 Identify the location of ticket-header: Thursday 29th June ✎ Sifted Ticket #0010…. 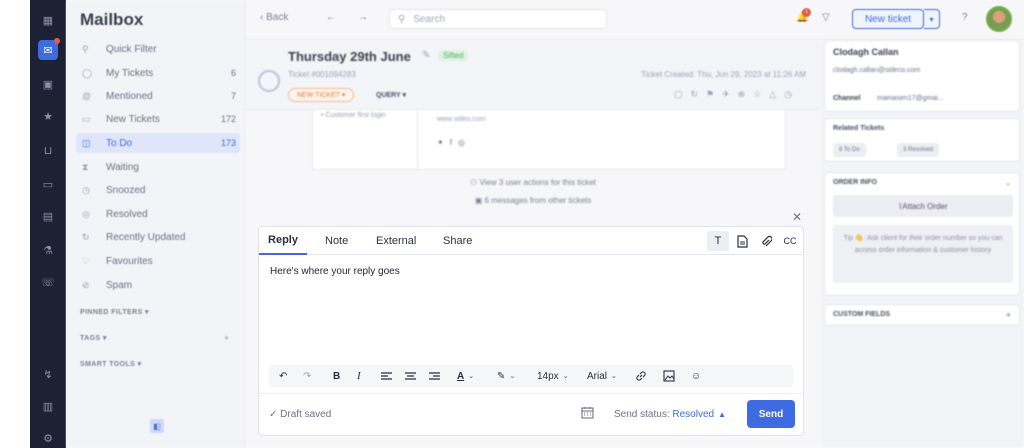
(533, 75).